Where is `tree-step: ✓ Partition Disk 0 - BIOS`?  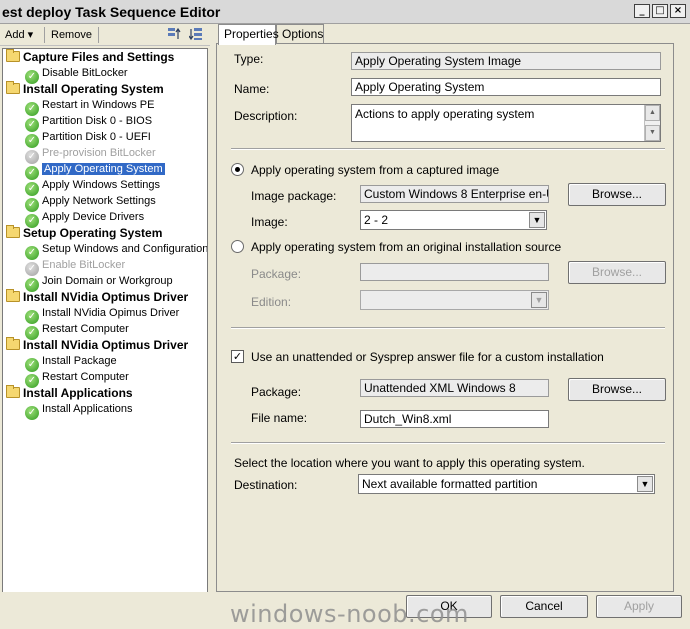
tree-step: ✓ Partition Disk 0 - BIOS is located at coordinates (89, 122).